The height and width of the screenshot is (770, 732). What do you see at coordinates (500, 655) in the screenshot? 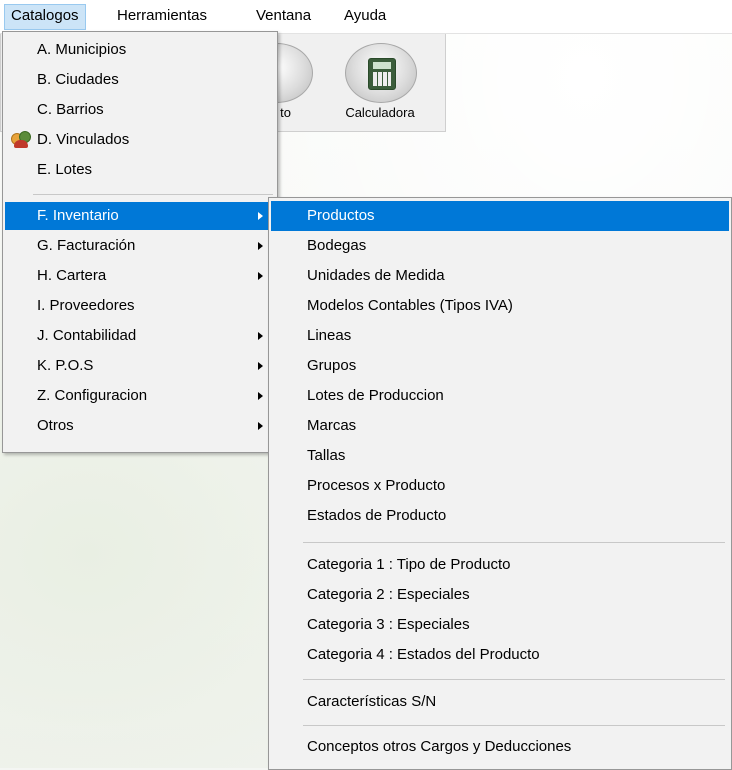
I see `submenu-item-categoria-4: Categoria 4 : Estados del Producto` at bounding box center [500, 655].